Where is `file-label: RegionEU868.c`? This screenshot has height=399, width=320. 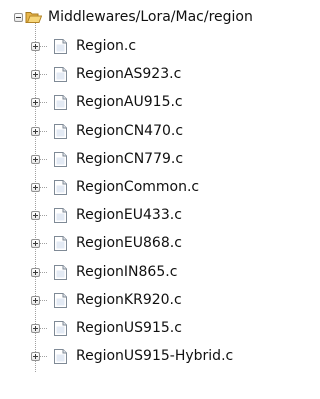
file-label: RegionEU868.c is located at coordinates (129, 243).